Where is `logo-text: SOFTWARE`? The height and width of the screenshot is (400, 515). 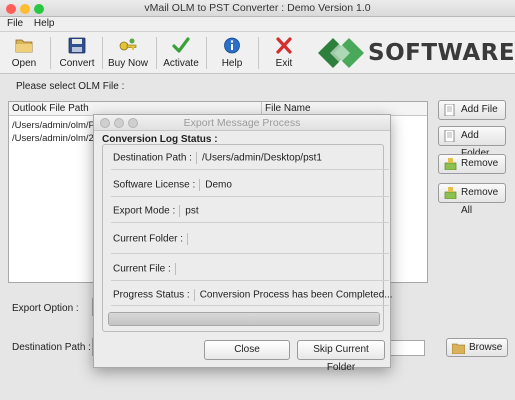
logo-text: SOFTWARE is located at coordinates (441, 53).